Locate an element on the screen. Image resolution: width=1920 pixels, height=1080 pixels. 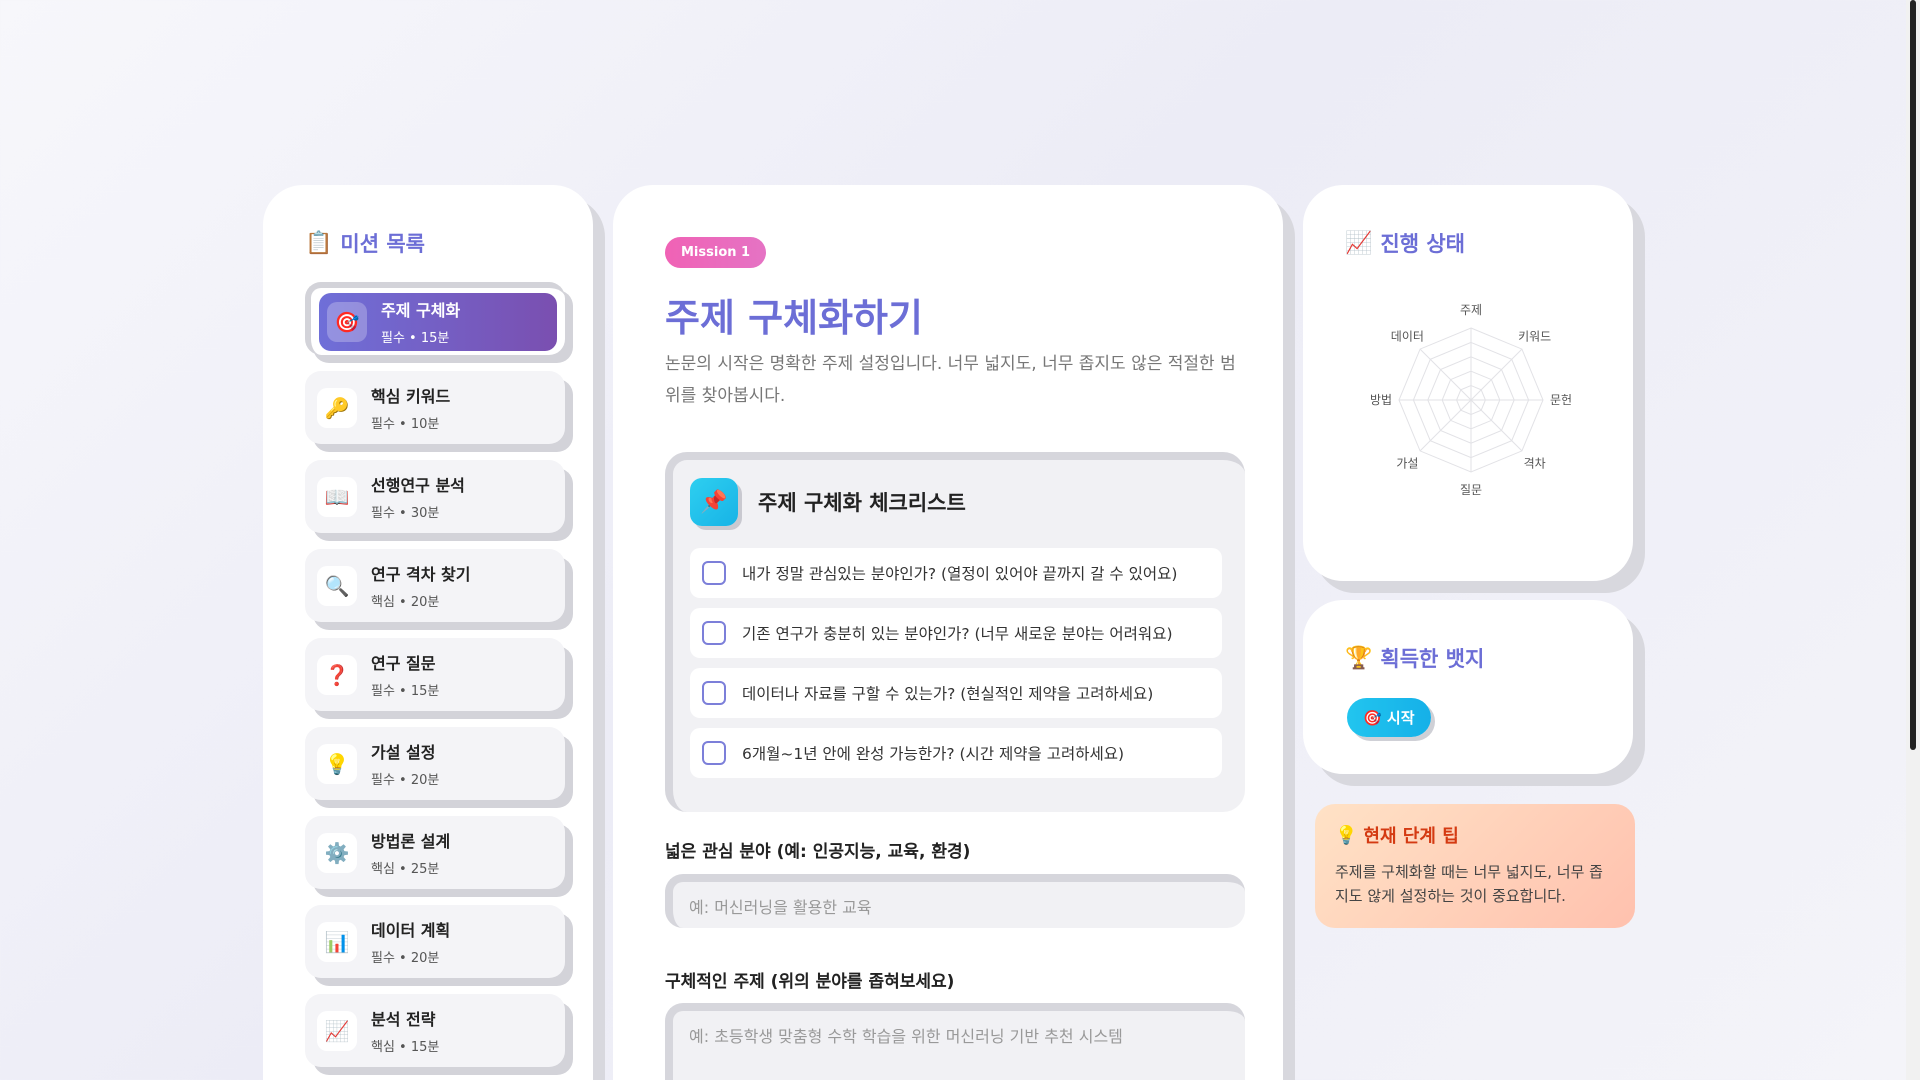
mission-item-question: ❓ 연구 질문 필수 • 15분 is located at coordinates (435, 674).